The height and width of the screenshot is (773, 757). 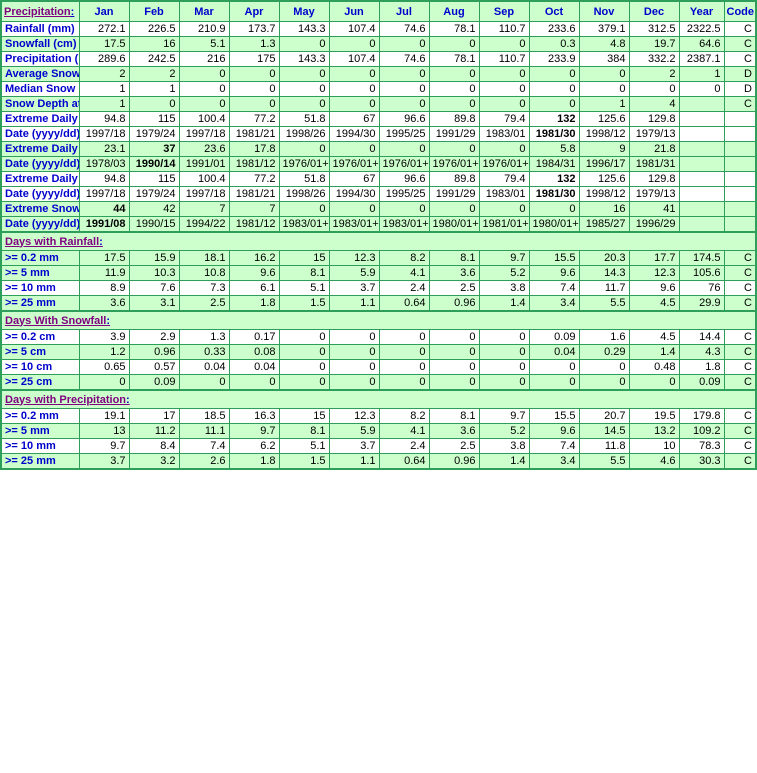 I want to click on cell-feb: 226.5, so click(x=154, y=29).